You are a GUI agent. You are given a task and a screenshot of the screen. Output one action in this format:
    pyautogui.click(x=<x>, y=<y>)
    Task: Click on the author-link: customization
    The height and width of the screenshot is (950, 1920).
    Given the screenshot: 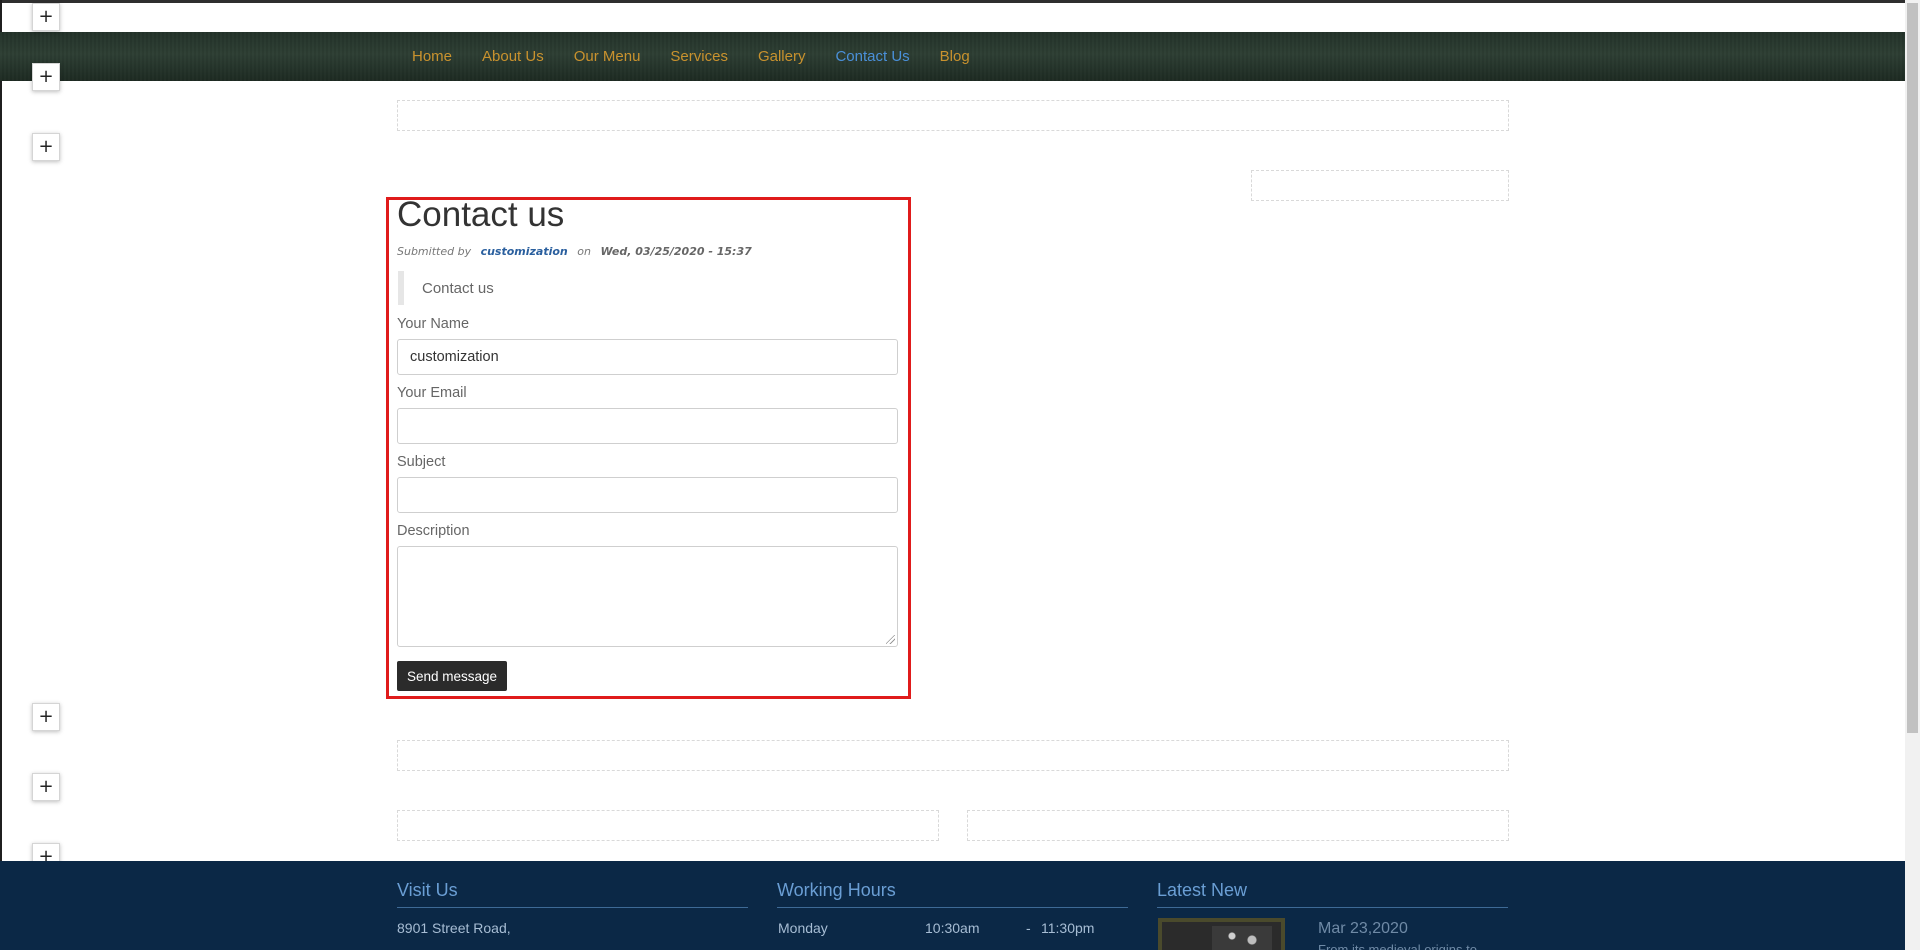 What is the action you would take?
    pyautogui.click(x=524, y=251)
    